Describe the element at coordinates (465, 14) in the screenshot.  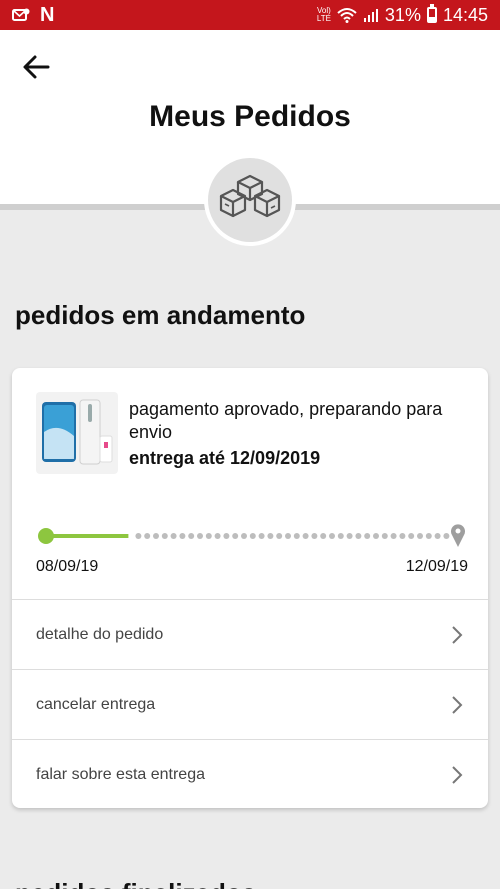
I see `clock: 14:45` at that location.